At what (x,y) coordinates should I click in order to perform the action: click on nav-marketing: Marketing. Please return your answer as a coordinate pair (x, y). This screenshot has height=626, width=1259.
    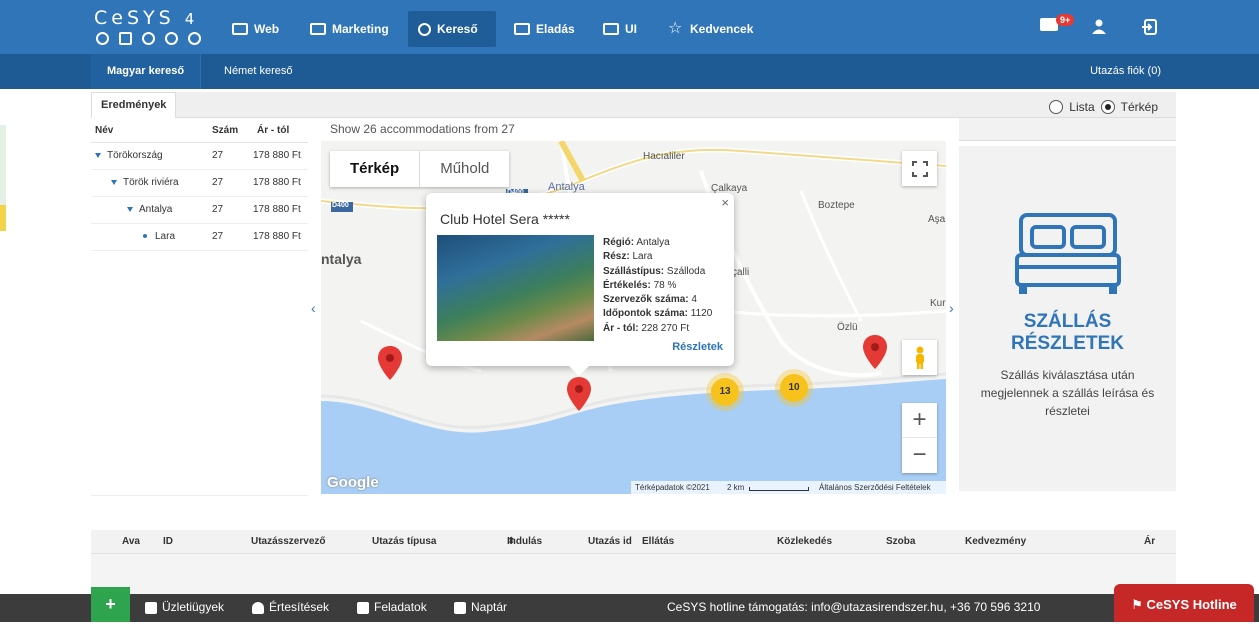
    Looking at the image, I should click on (350, 29).